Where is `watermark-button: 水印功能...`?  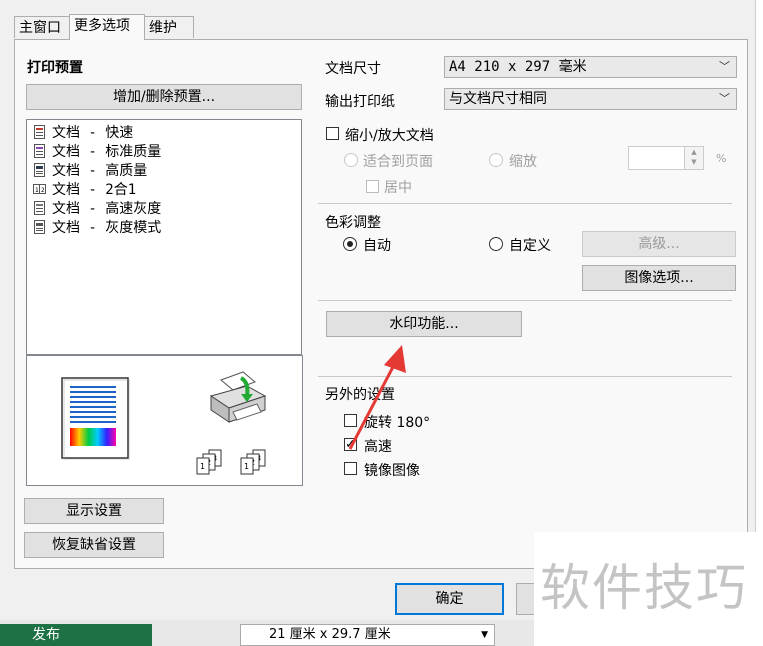 watermark-button: 水印功能... is located at coordinates (424, 324).